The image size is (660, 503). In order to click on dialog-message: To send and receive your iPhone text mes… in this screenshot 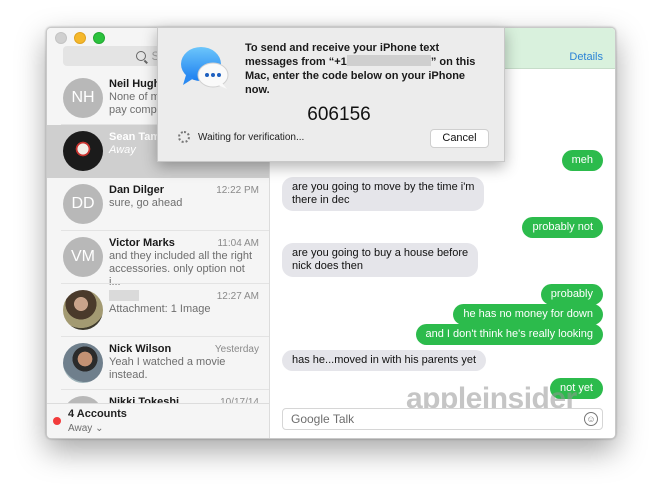, I will do `click(360, 69)`.